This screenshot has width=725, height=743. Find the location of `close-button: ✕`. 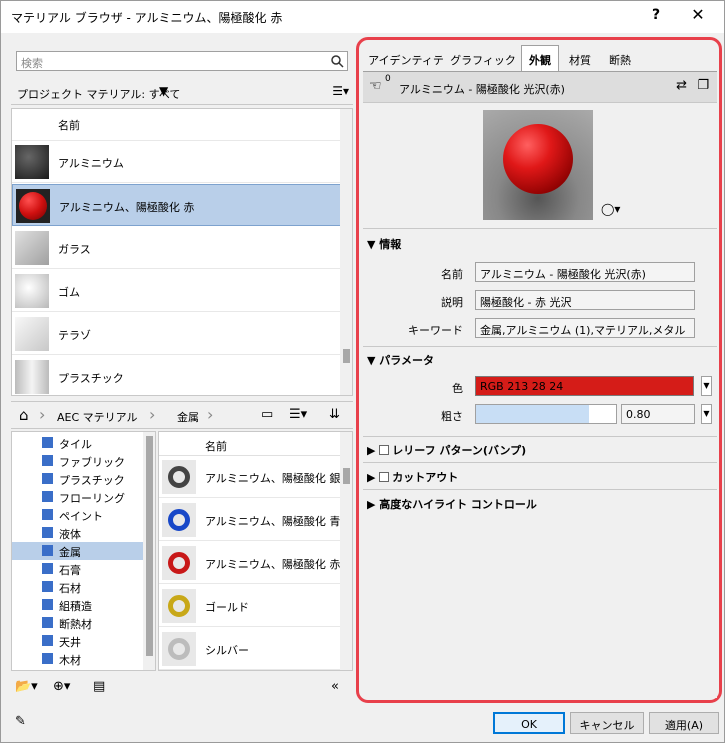

close-button: ✕ is located at coordinates (698, 14).